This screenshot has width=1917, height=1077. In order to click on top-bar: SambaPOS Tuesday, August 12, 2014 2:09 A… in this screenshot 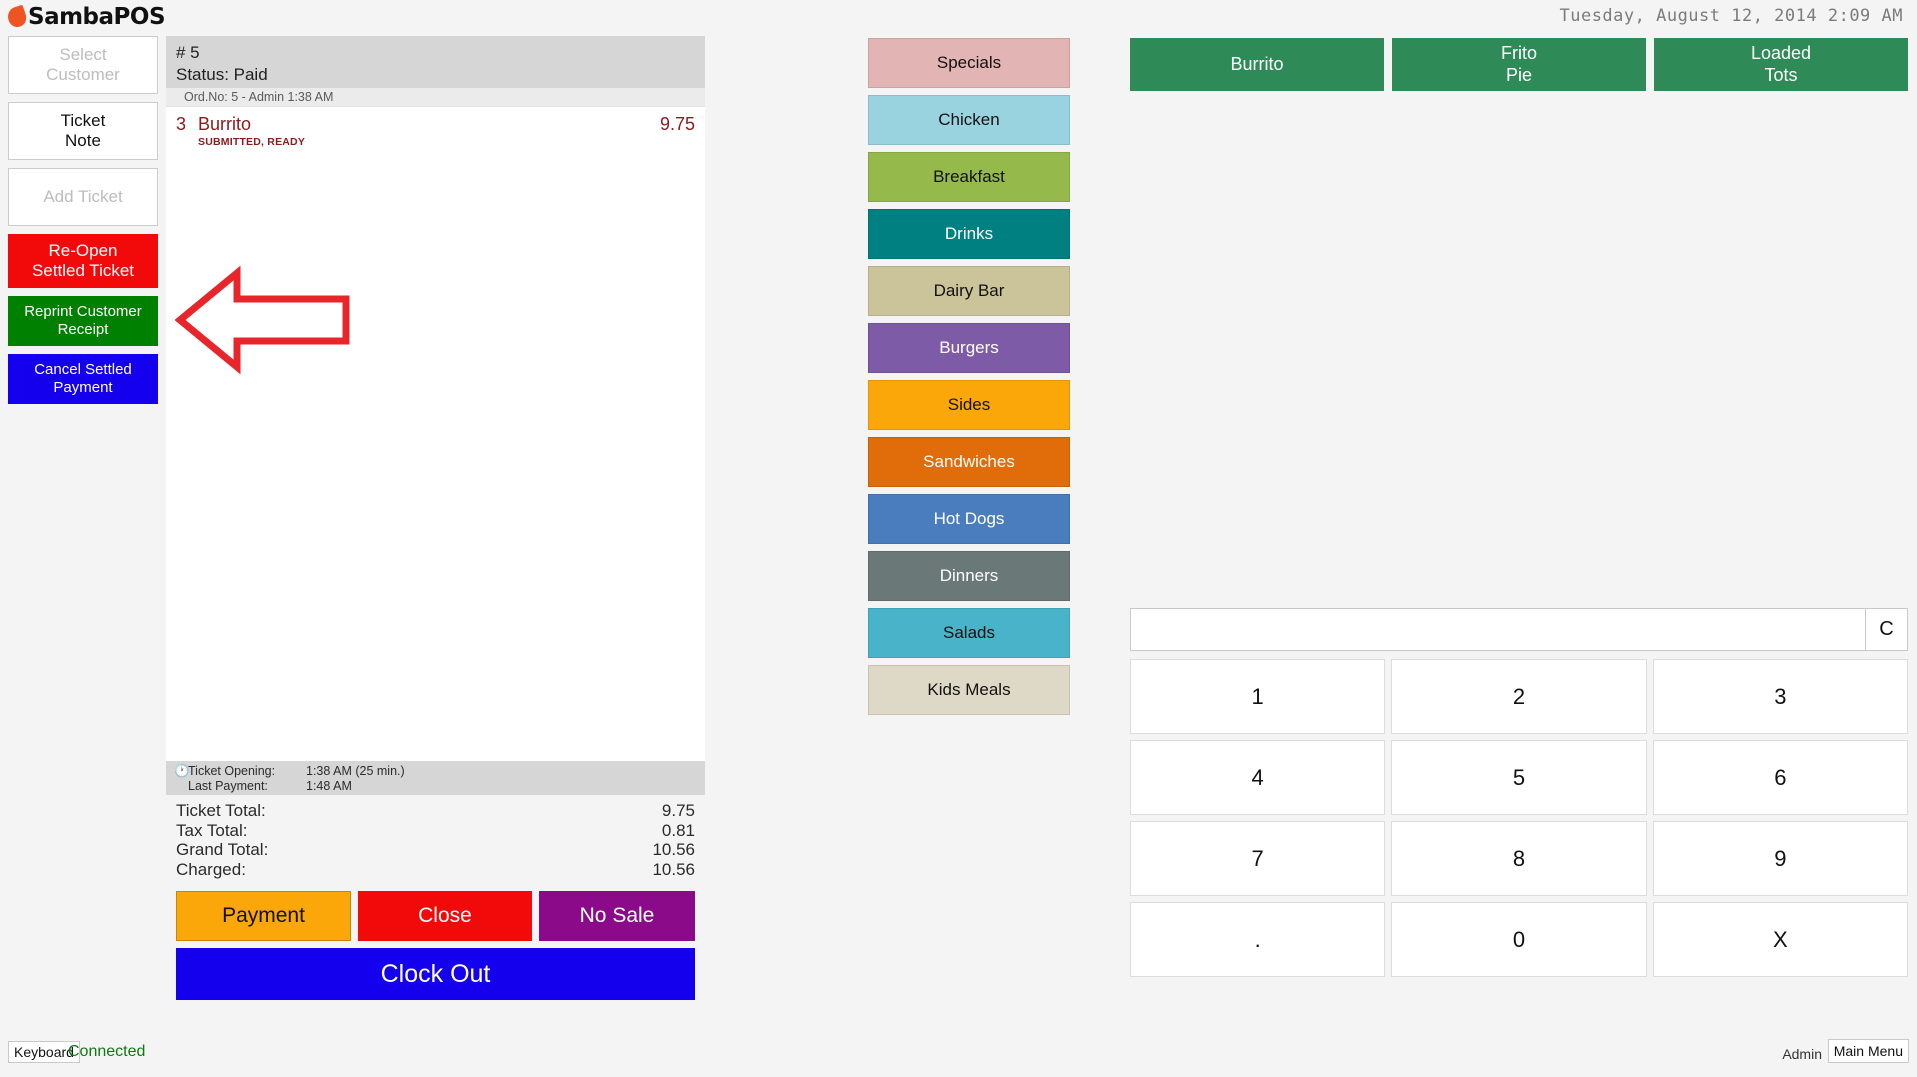, I will do `click(958, 17)`.